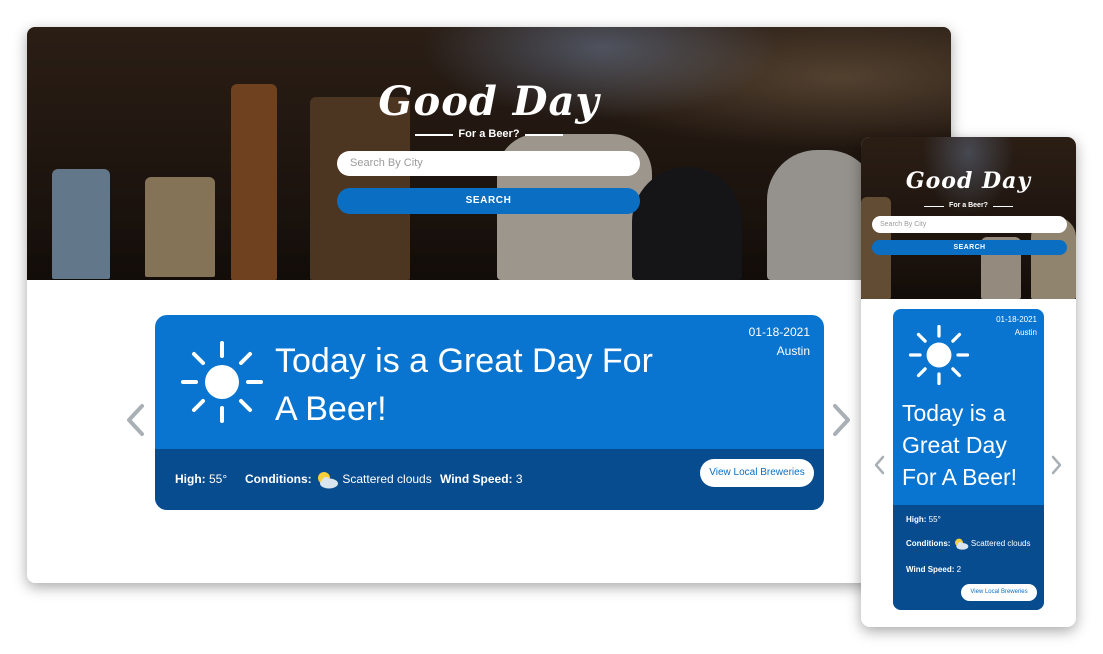 Image resolution: width=1103 pixels, height=654 pixels. I want to click on wind-value: 2, so click(959, 569).